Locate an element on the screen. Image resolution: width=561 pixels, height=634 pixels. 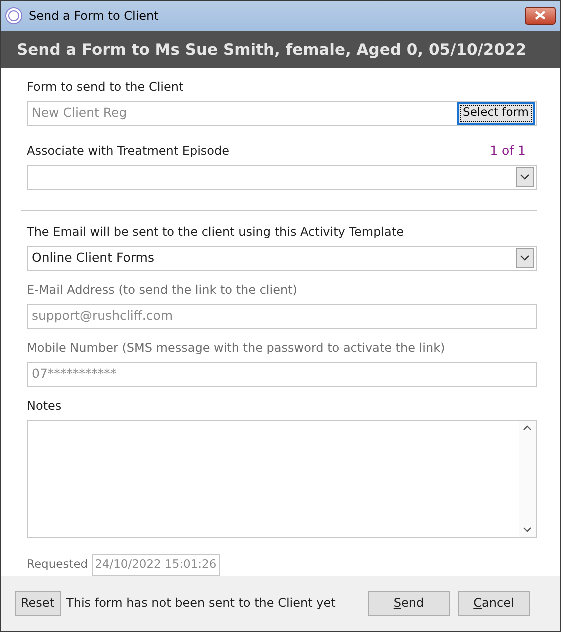
status-text: This form has not been sent to the Client yet is located at coordinates (201, 603).